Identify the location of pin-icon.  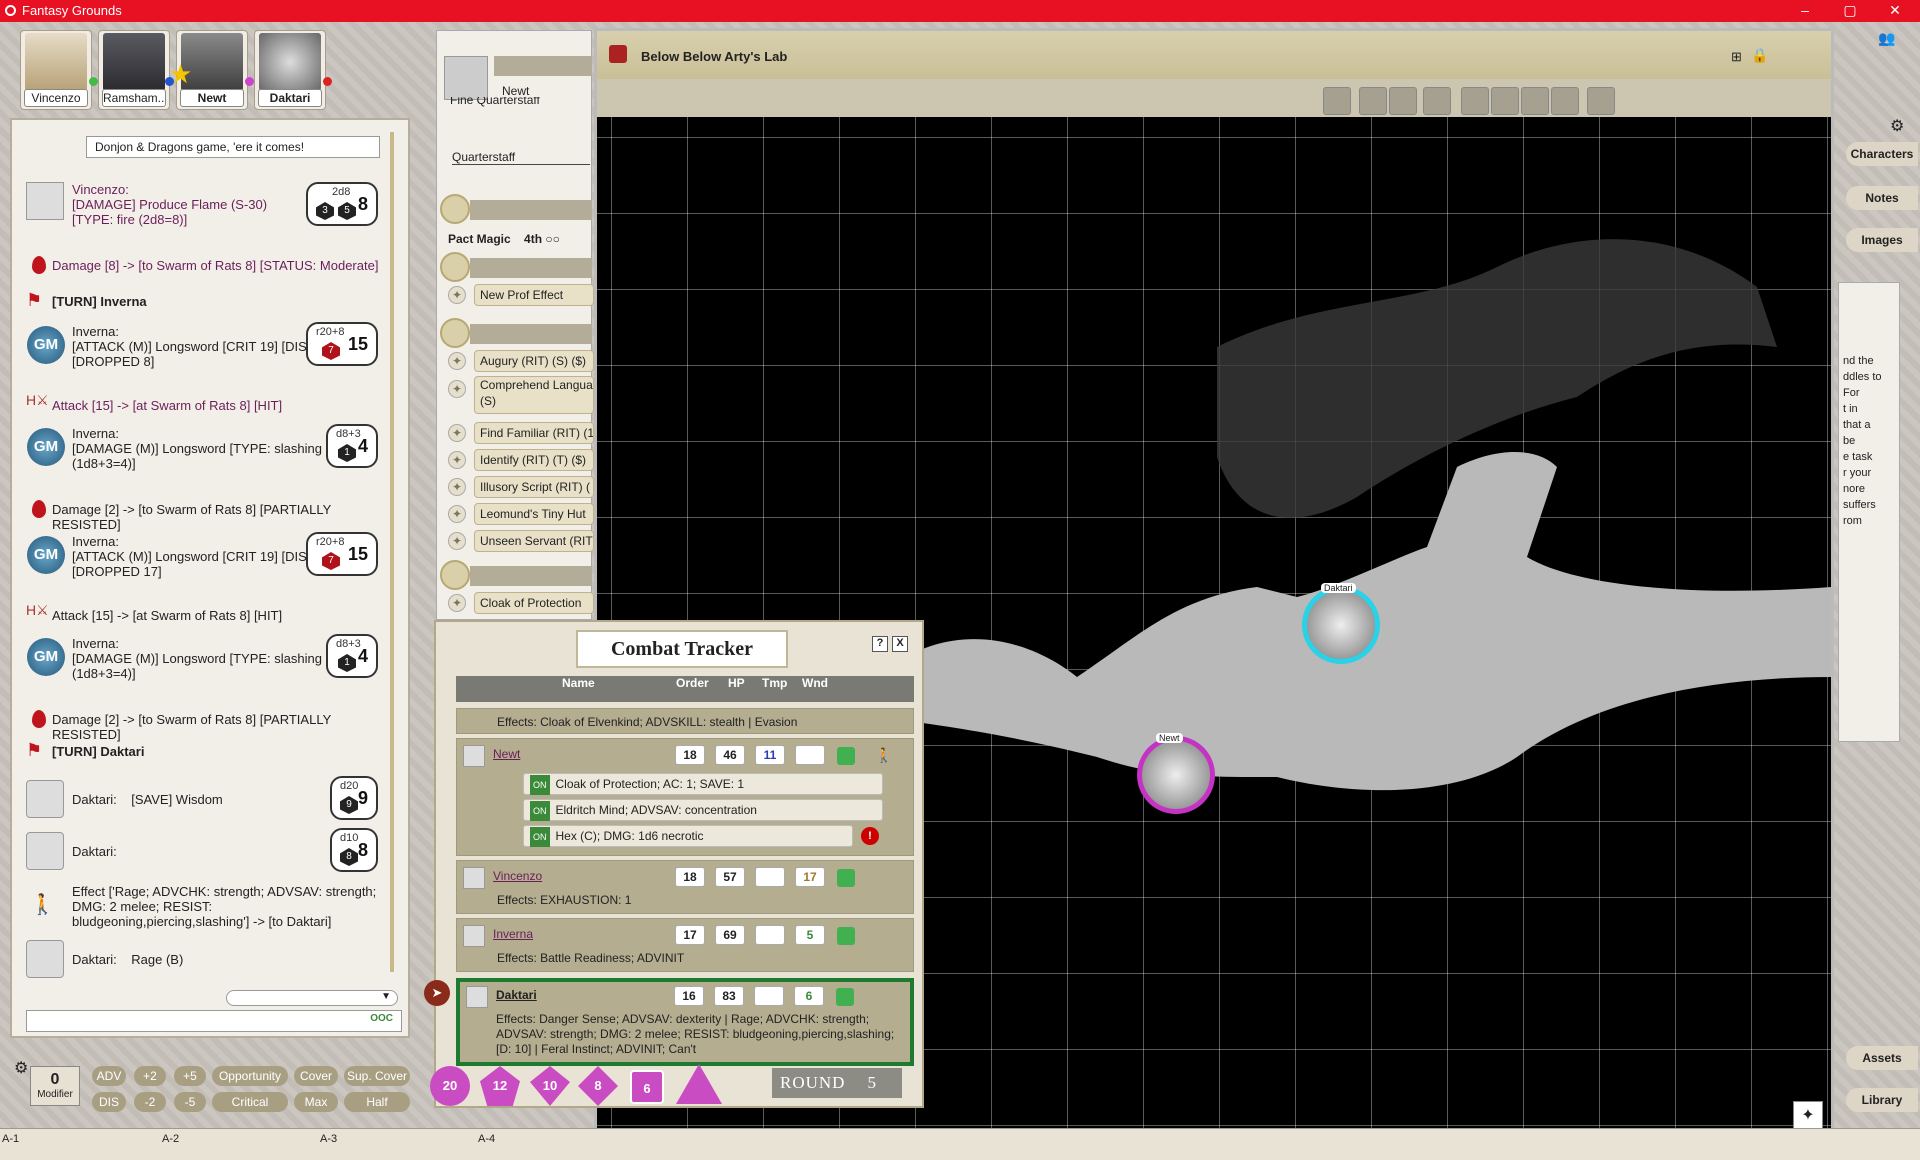
(1601, 101).